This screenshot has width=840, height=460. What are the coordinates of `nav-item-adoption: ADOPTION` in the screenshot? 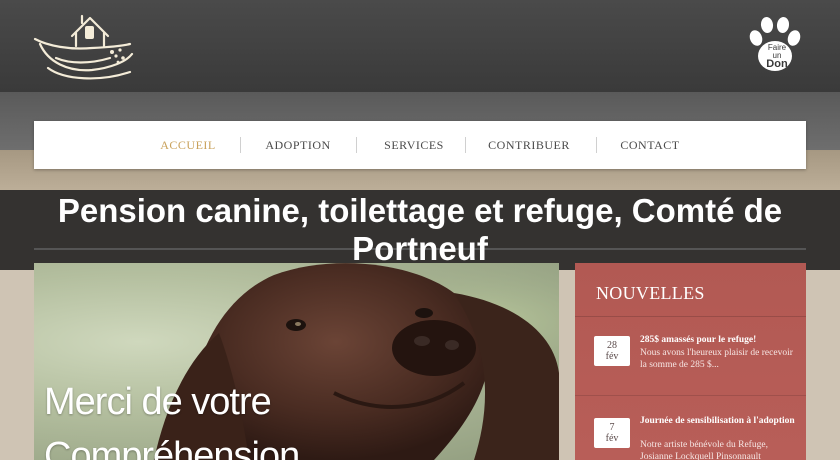 It's located at (298, 145).